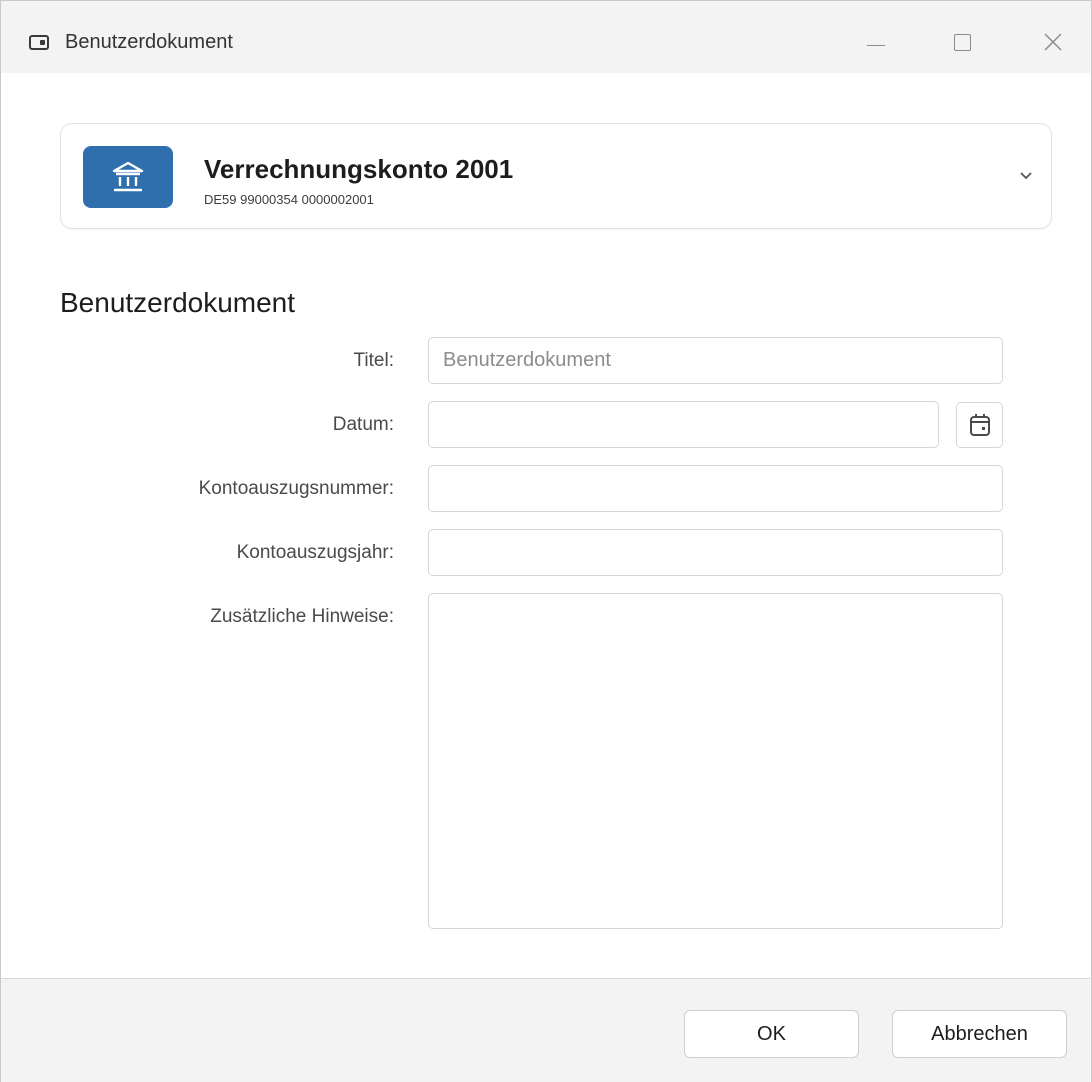 The width and height of the screenshot is (1092, 1082). Describe the element at coordinates (715, 360) in the screenshot. I see `titel-input` at that location.